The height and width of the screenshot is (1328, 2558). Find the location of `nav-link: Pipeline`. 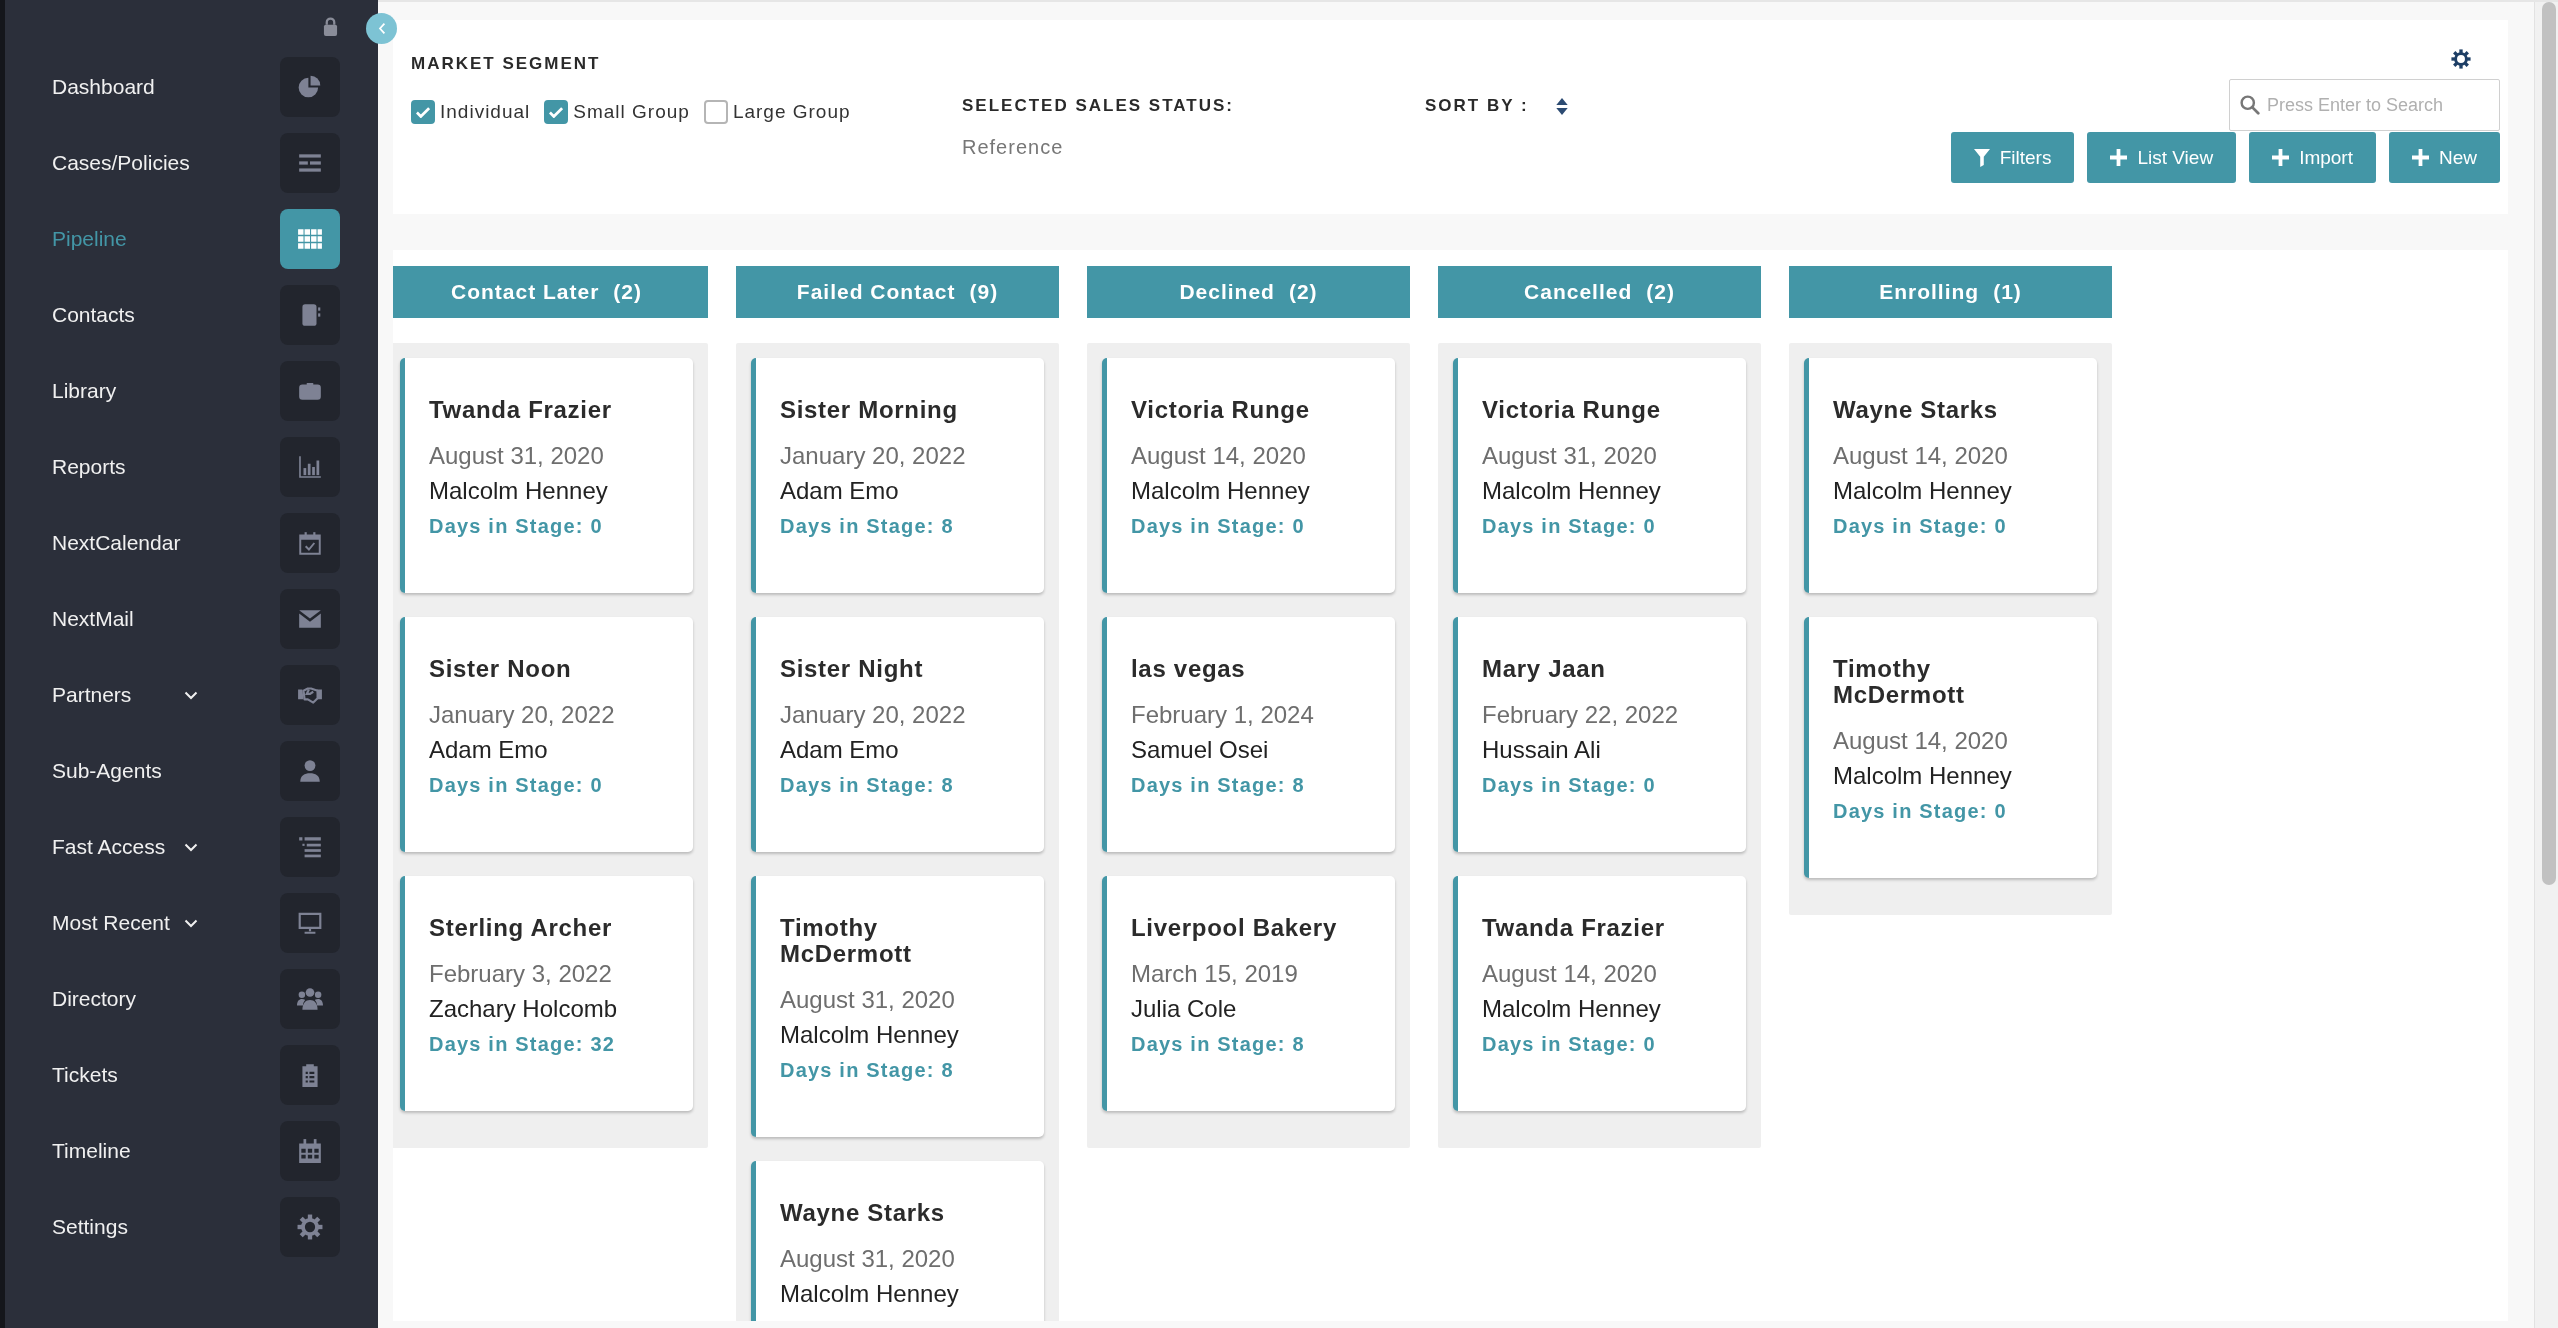

nav-link: Pipeline is located at coordinates (89, 238).